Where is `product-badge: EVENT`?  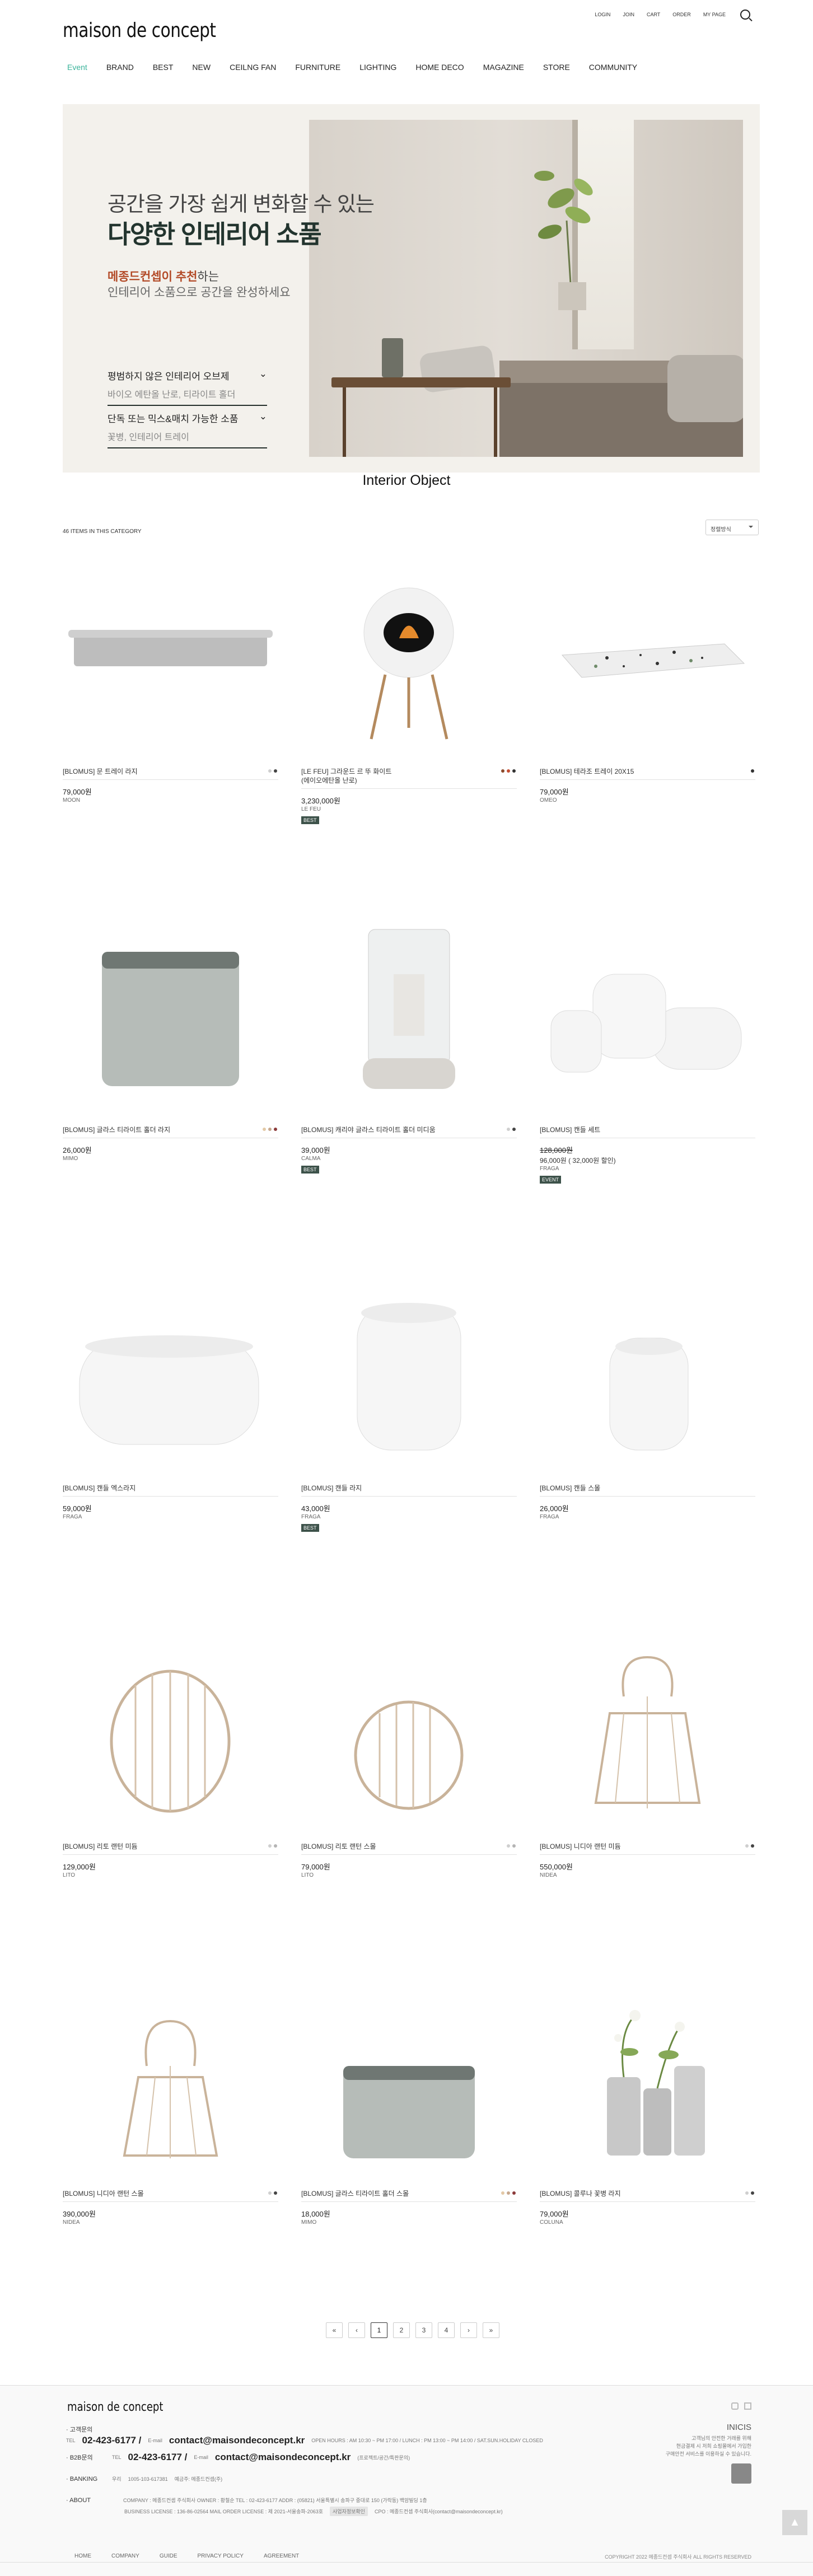 product-badge: EVENT is located at coordinates (551, 1180).